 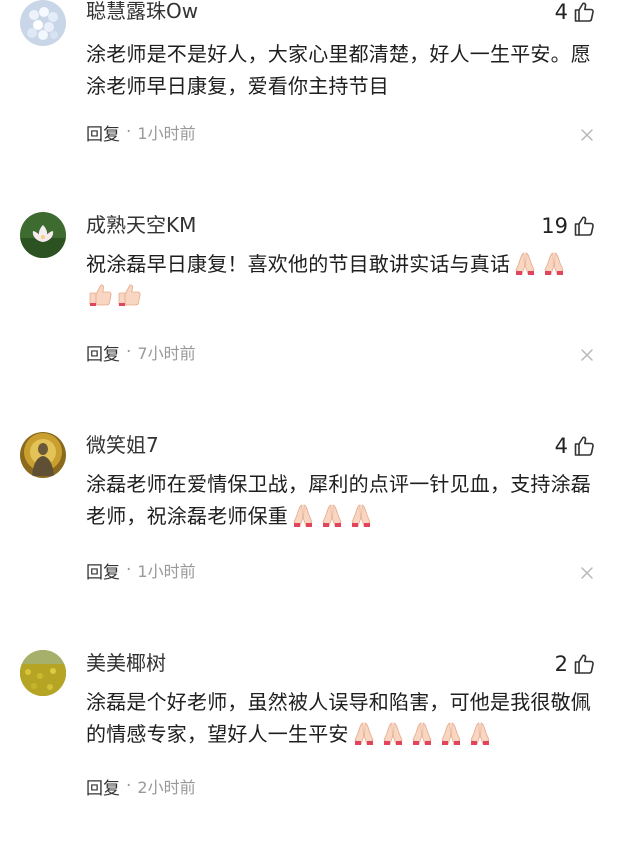 I want to click on buddha-avatar-icon, so click(x=43, y=455).